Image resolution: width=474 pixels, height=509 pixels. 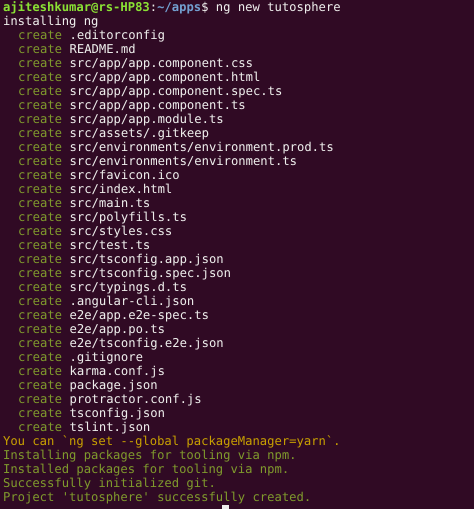 What do you see at coordinates (121, 189) in the screenshot?
I see `file-path: src/index.html` at bounding box center [121, 189].